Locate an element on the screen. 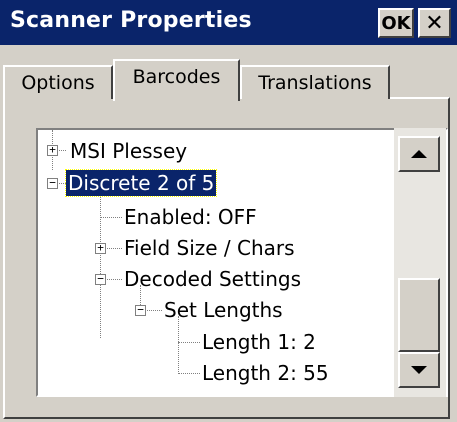  scroll-up-button is located at coordinates (419, 154).